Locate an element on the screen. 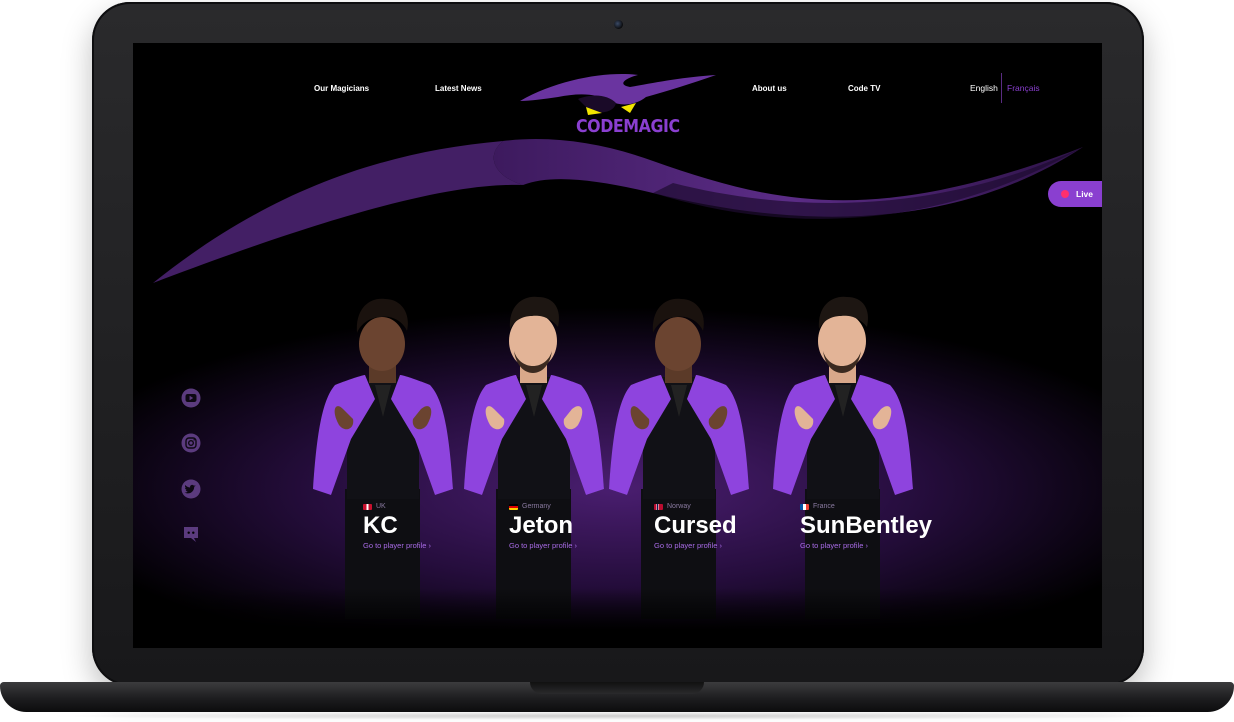  twitter-icon is located at coordinates (191, 489).